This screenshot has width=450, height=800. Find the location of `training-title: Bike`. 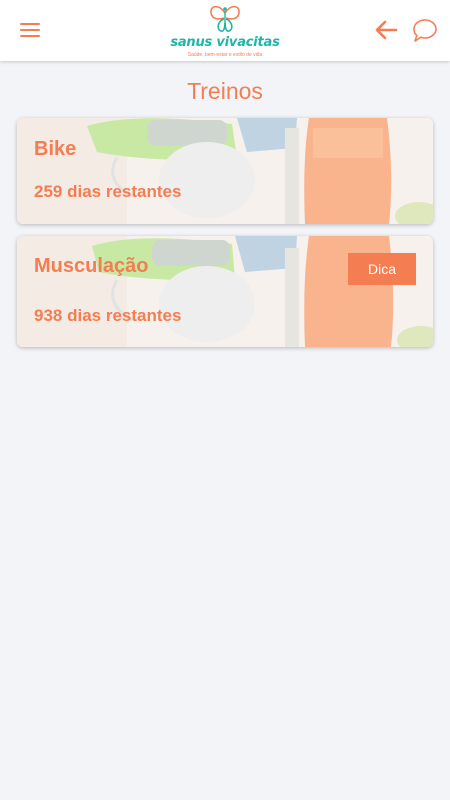

training-title: Bike is located at coordinates (55, 149).